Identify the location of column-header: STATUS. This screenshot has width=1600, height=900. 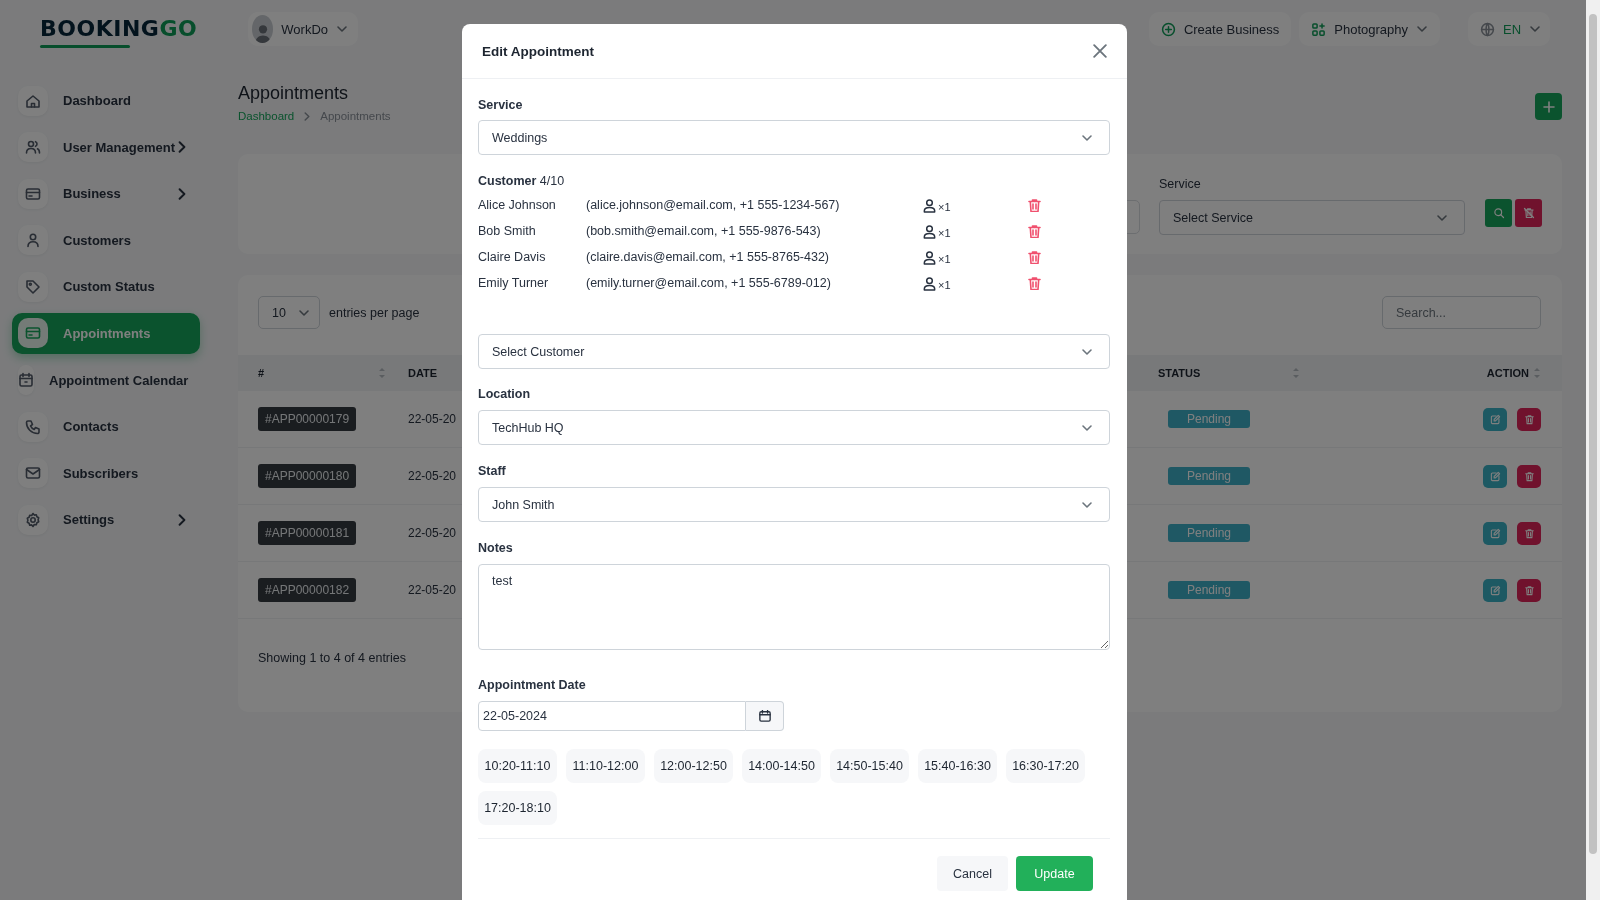
(1179, 373).